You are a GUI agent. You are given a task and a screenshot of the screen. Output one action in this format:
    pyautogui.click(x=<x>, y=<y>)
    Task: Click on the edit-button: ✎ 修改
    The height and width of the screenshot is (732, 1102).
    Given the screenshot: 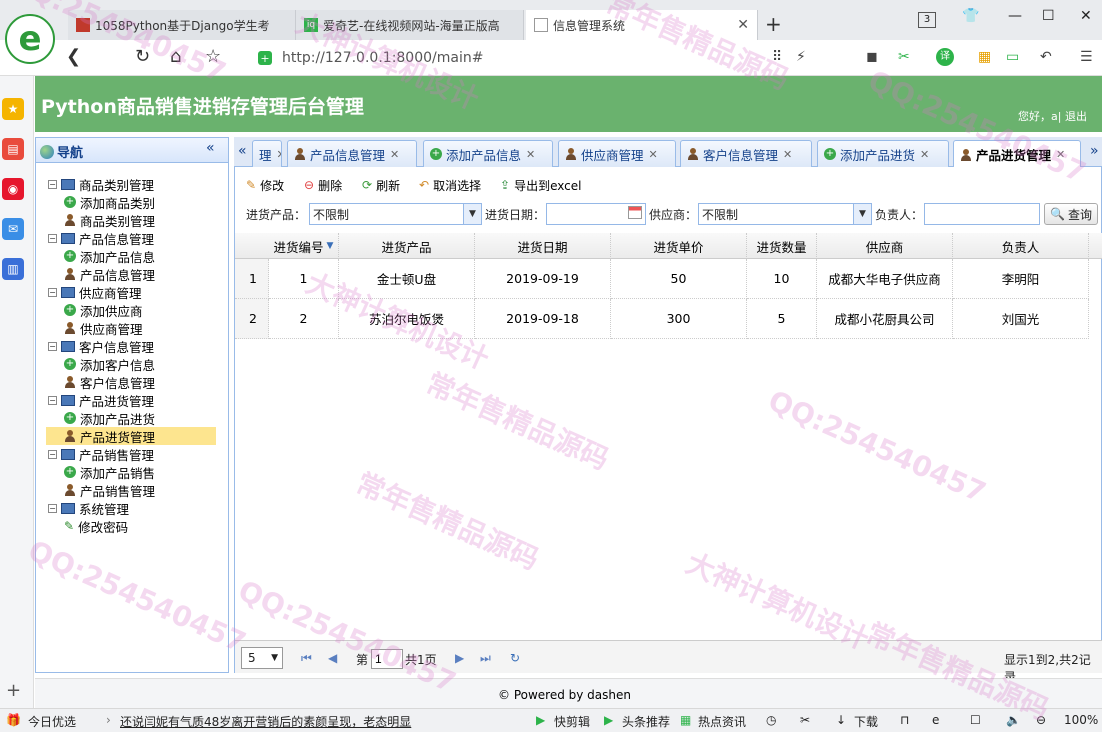 What is the action you would take?
    pyautogui.click(x=265, y=185)
    